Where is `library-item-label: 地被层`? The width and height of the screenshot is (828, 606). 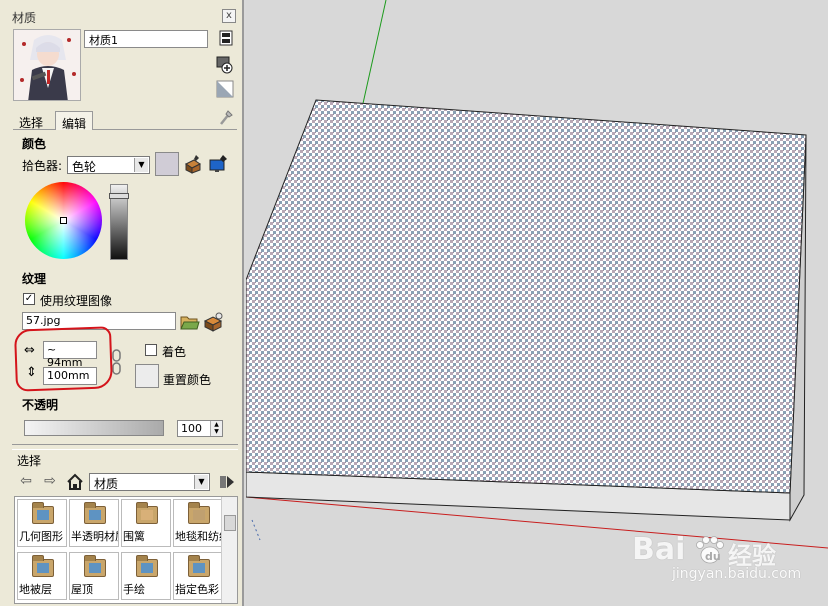
library-item-label: 地被层 is located at coordinates (35, 589).